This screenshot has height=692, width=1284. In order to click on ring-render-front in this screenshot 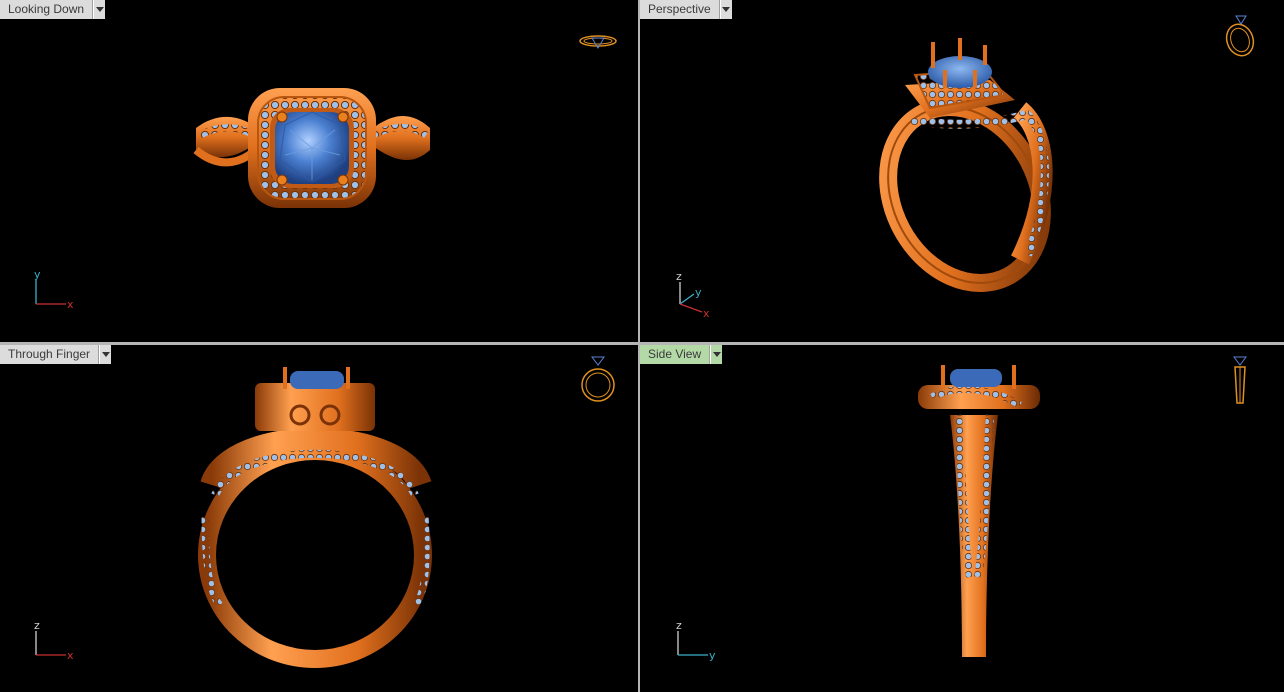, I will do `click(315, 517)`.